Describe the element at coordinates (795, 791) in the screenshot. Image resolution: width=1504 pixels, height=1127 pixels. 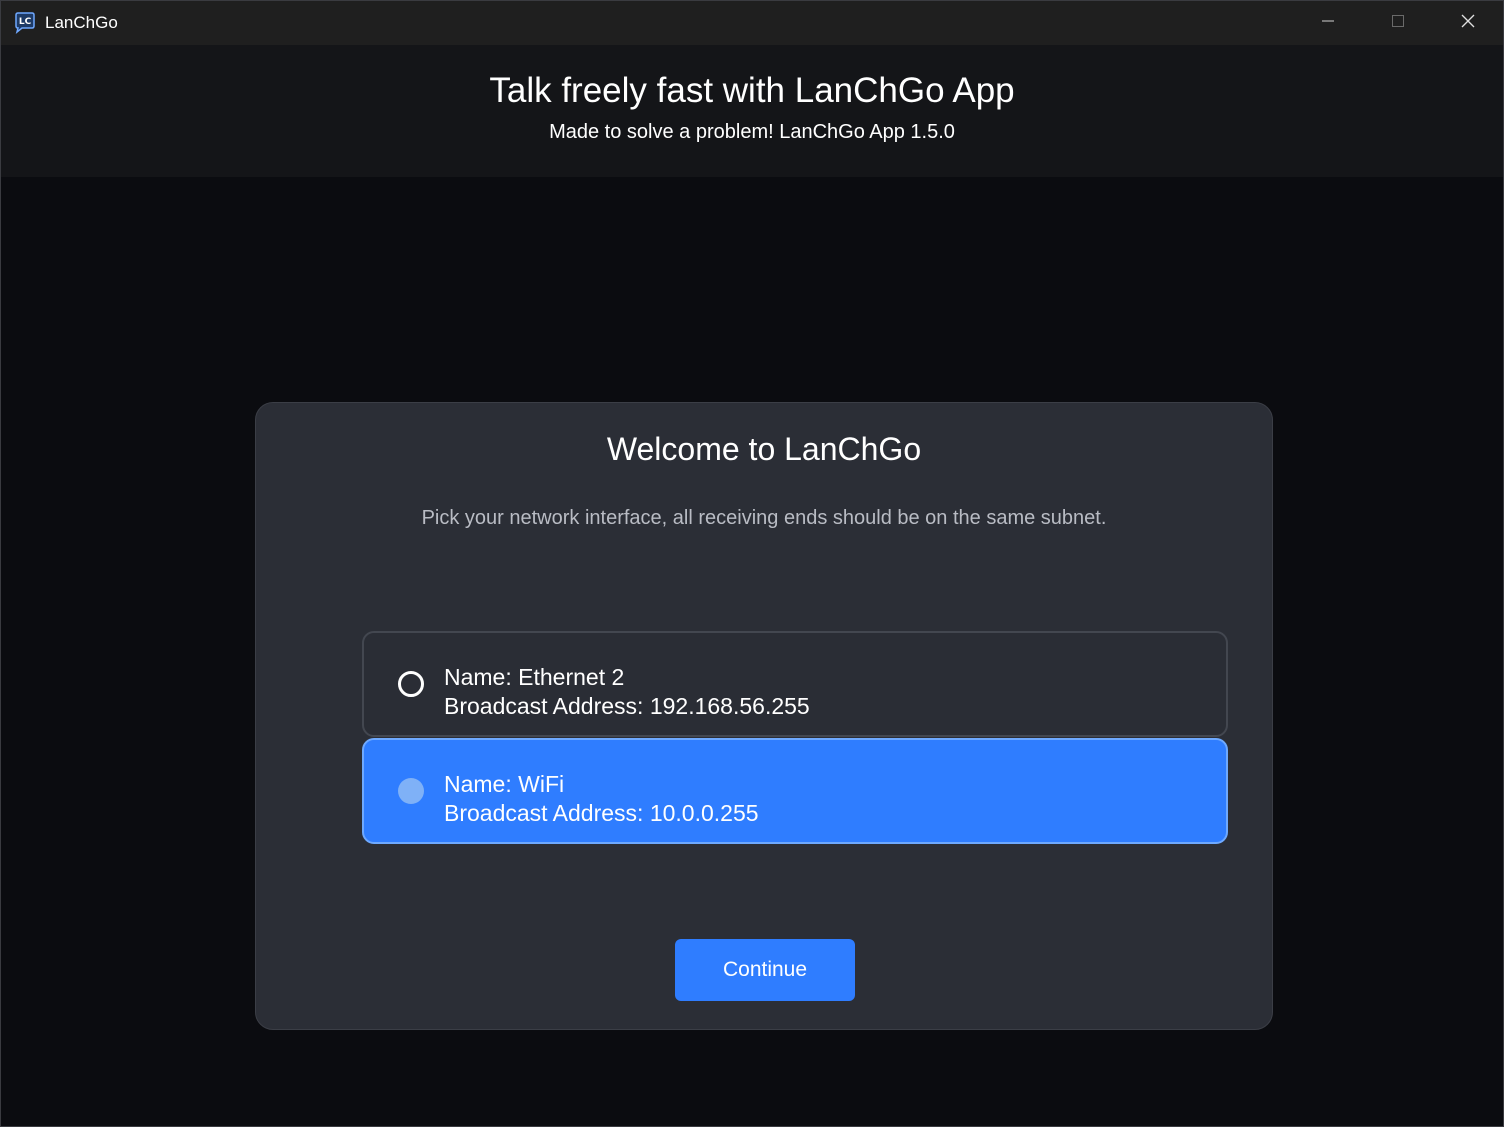
I see `interface-option-wifi: Name: WiFi Broadcast Address: 10.0.0.255` at that location.